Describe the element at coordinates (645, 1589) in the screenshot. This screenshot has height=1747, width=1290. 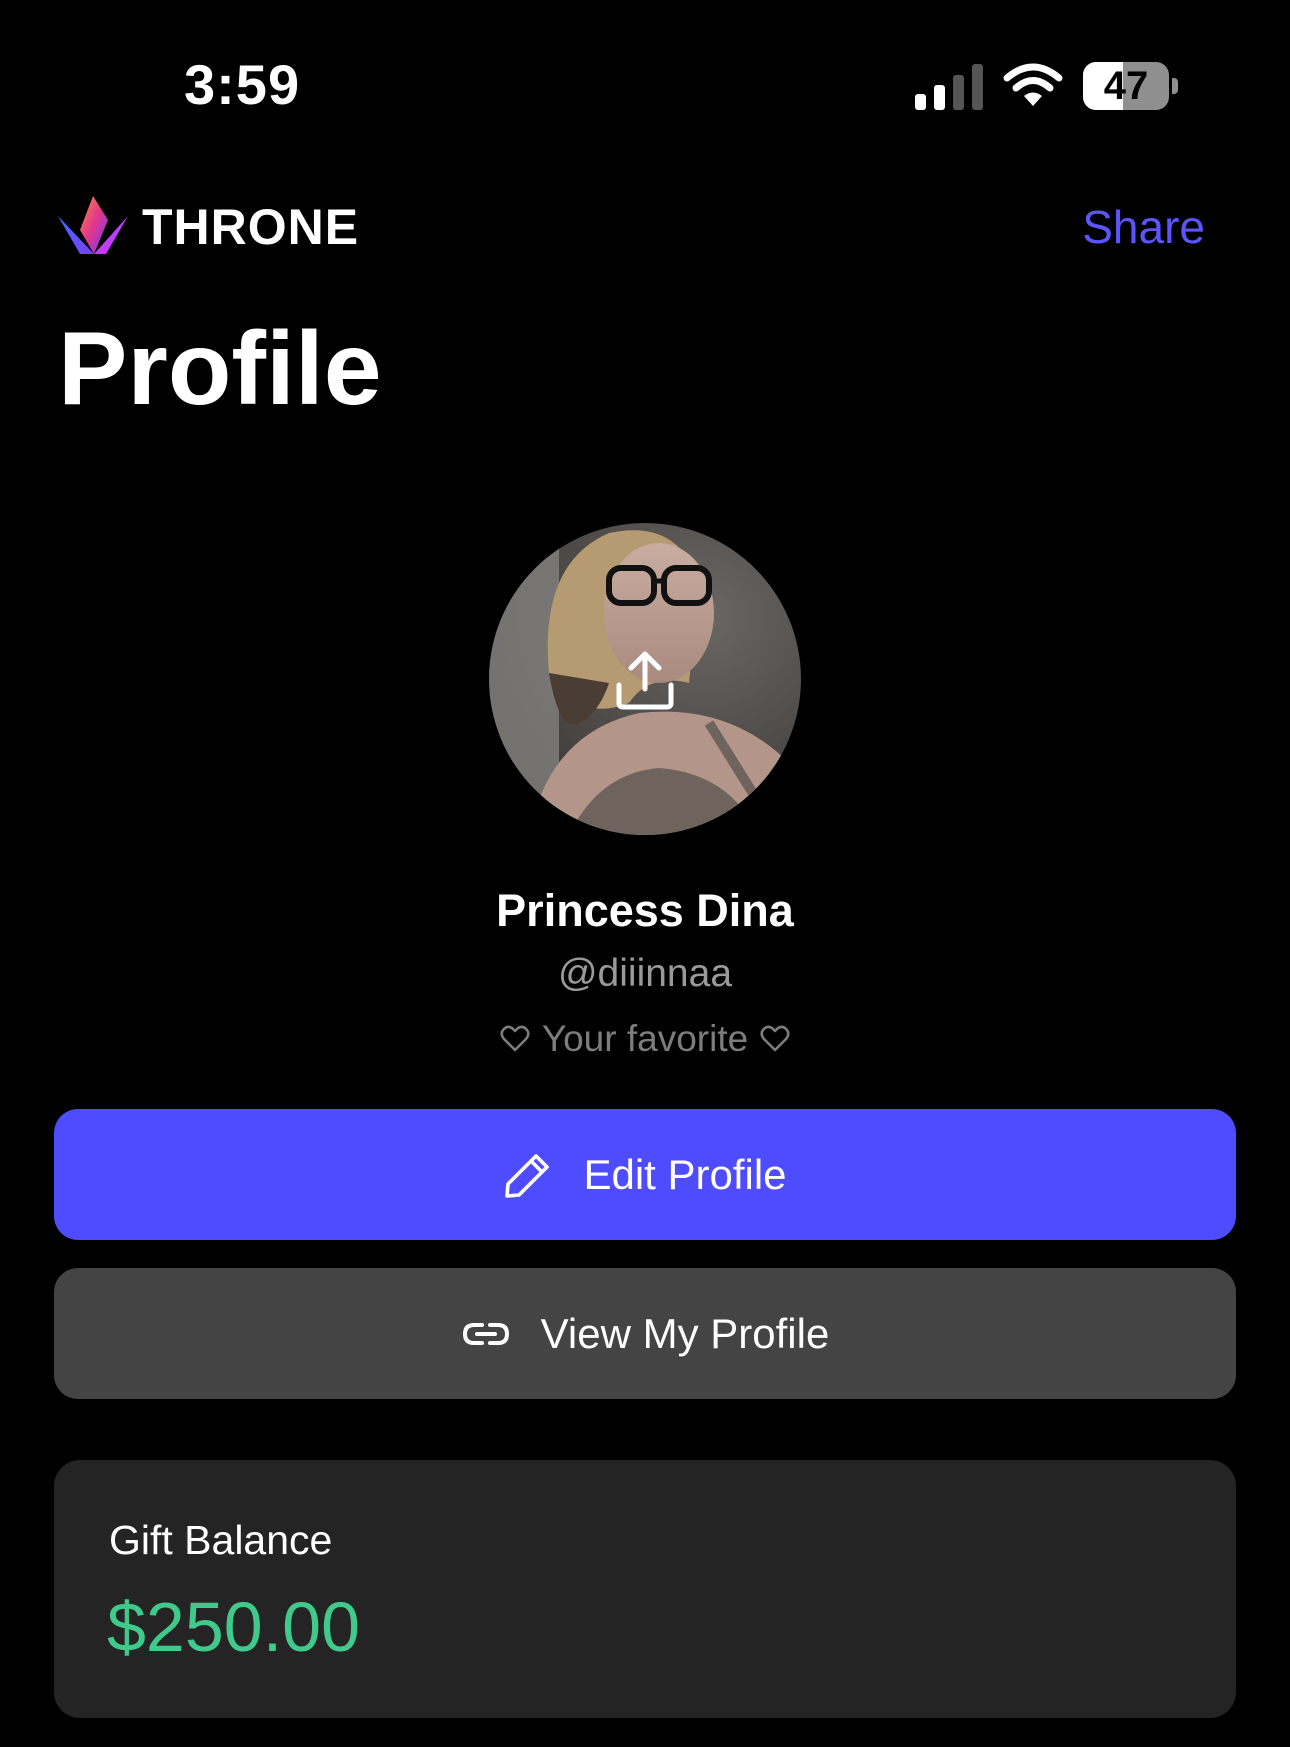
I see `gift-balance-card: Gift Balance $250.00` at that location.